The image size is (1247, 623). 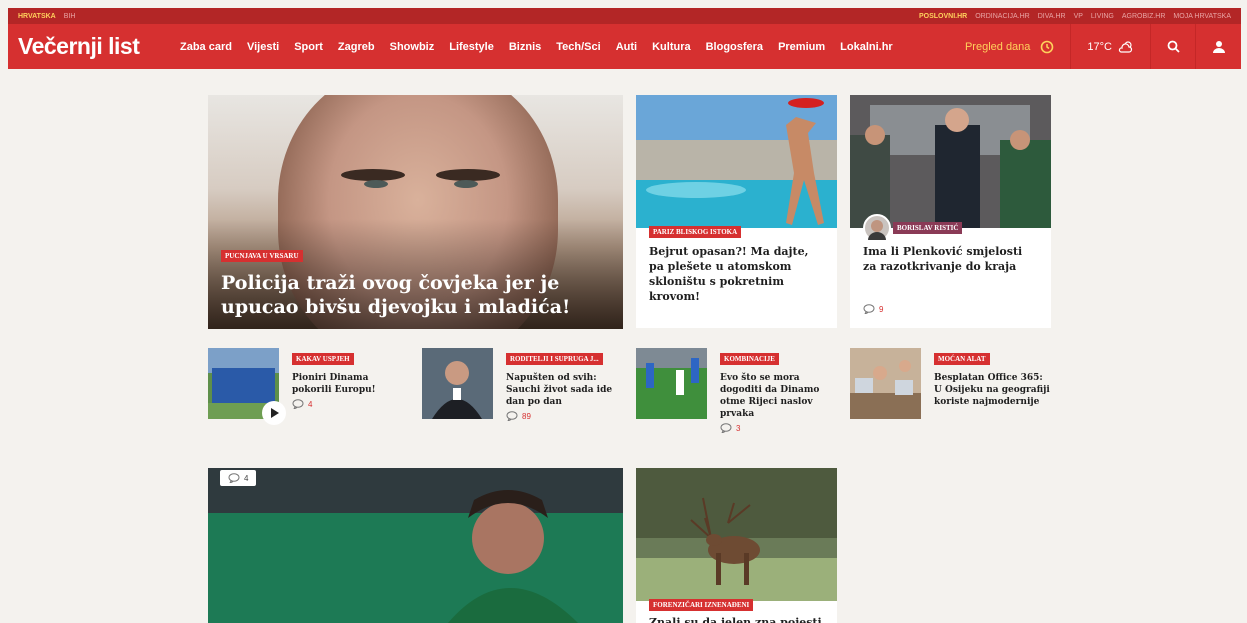 What do you see at coordinates (950, 161) in the screenshot?
I see `press-crowd-photo` at bounding box center [950, 161].